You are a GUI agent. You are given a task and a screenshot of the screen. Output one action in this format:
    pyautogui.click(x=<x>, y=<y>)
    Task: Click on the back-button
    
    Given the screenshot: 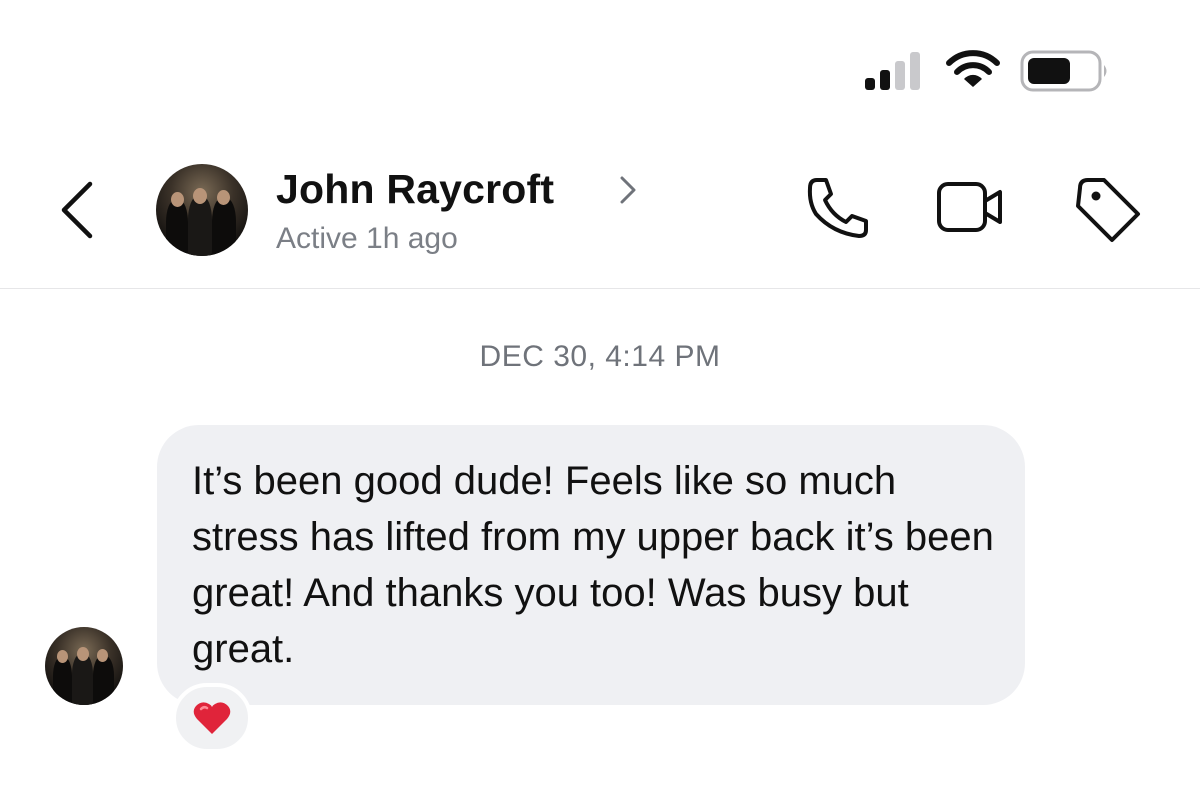 What is the action you would take?
    pyautogui.click(x=78, y=210)
    